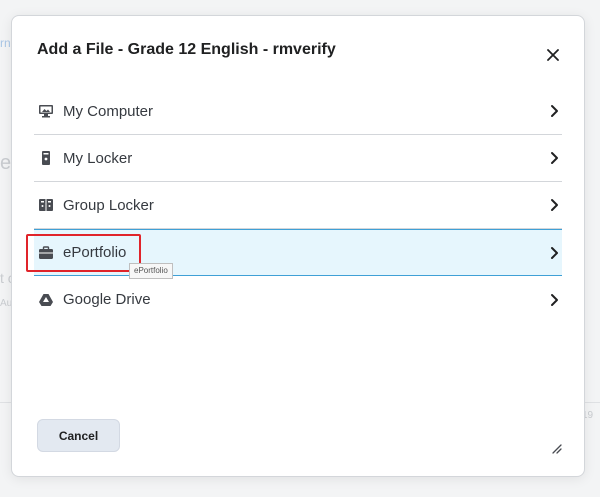 The image size is (600, 497). I want to click on source-item-my-computer: My Computer, so click(298, 111).